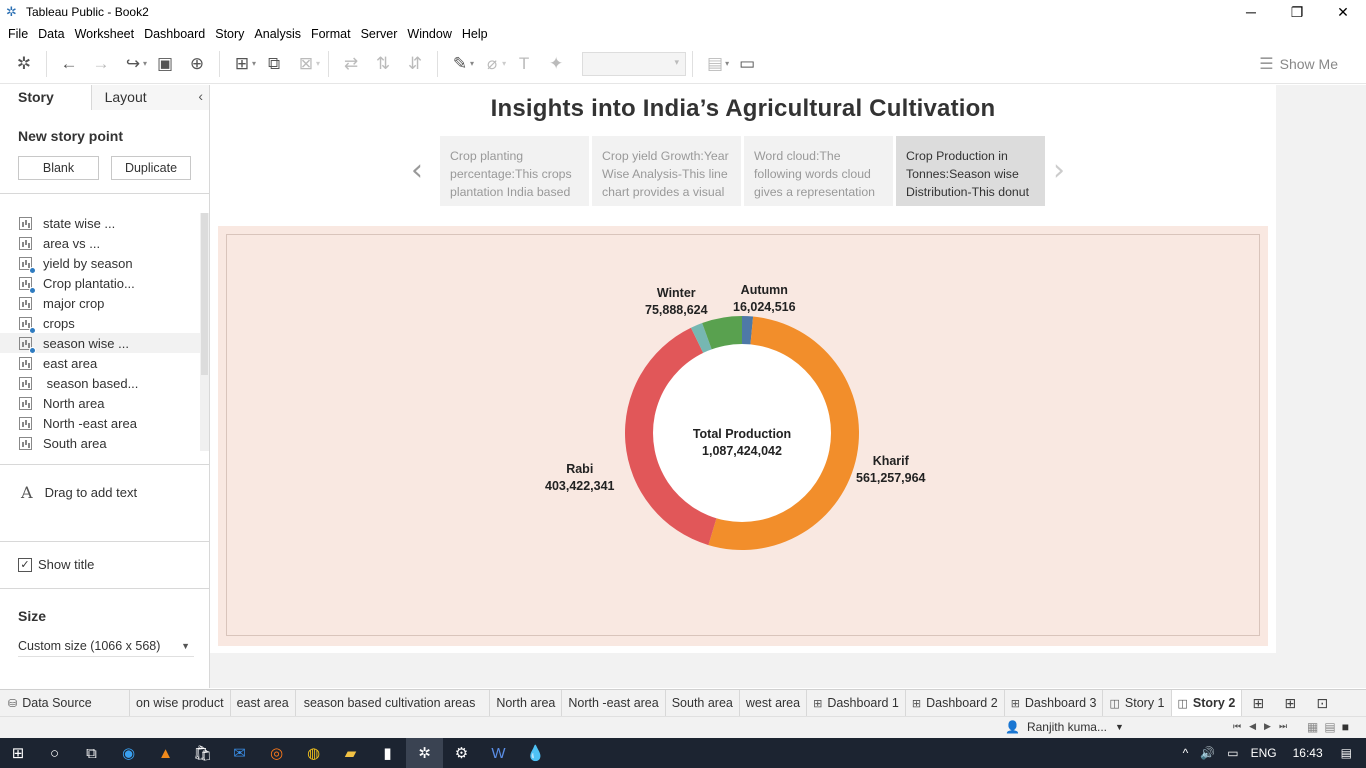  Describe the element at coordinates (1322, 703) in the screenshot. I see `new-story-tab-icon: ⊡` at that location.